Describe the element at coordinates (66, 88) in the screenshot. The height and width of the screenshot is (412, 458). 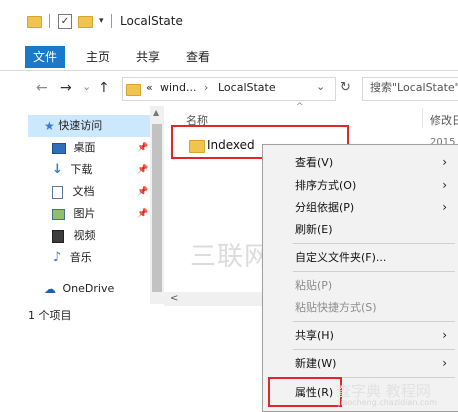
I see `forward-button: →` at that location.